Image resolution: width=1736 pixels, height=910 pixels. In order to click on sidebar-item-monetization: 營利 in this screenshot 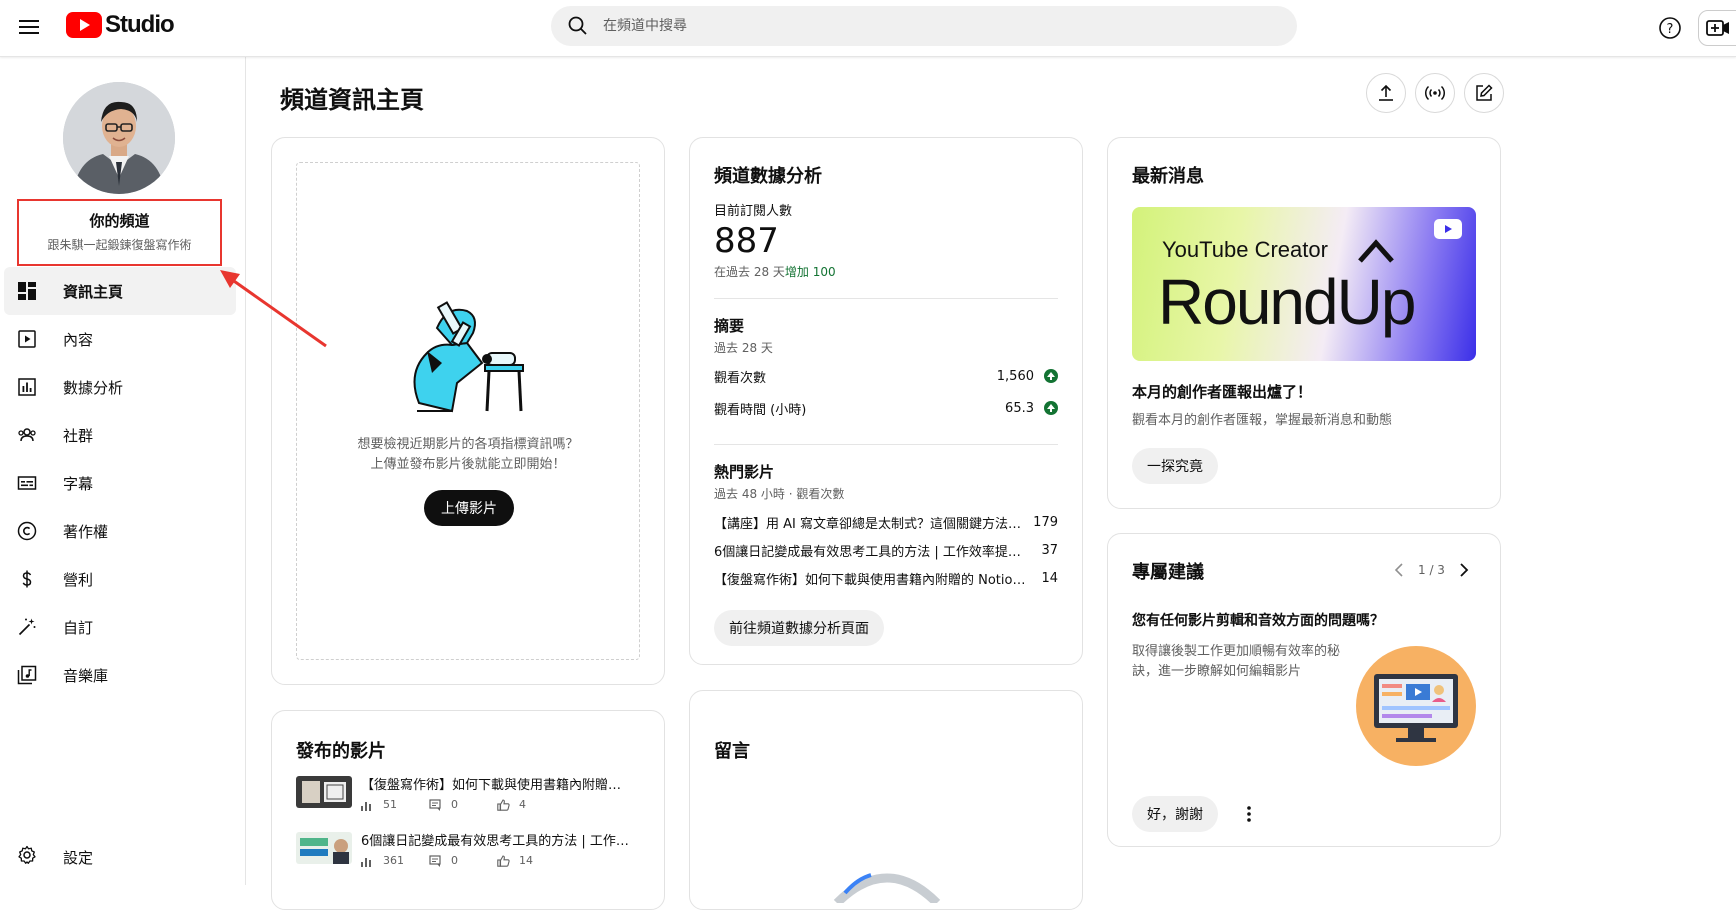, I will do `click(123, 579)`.